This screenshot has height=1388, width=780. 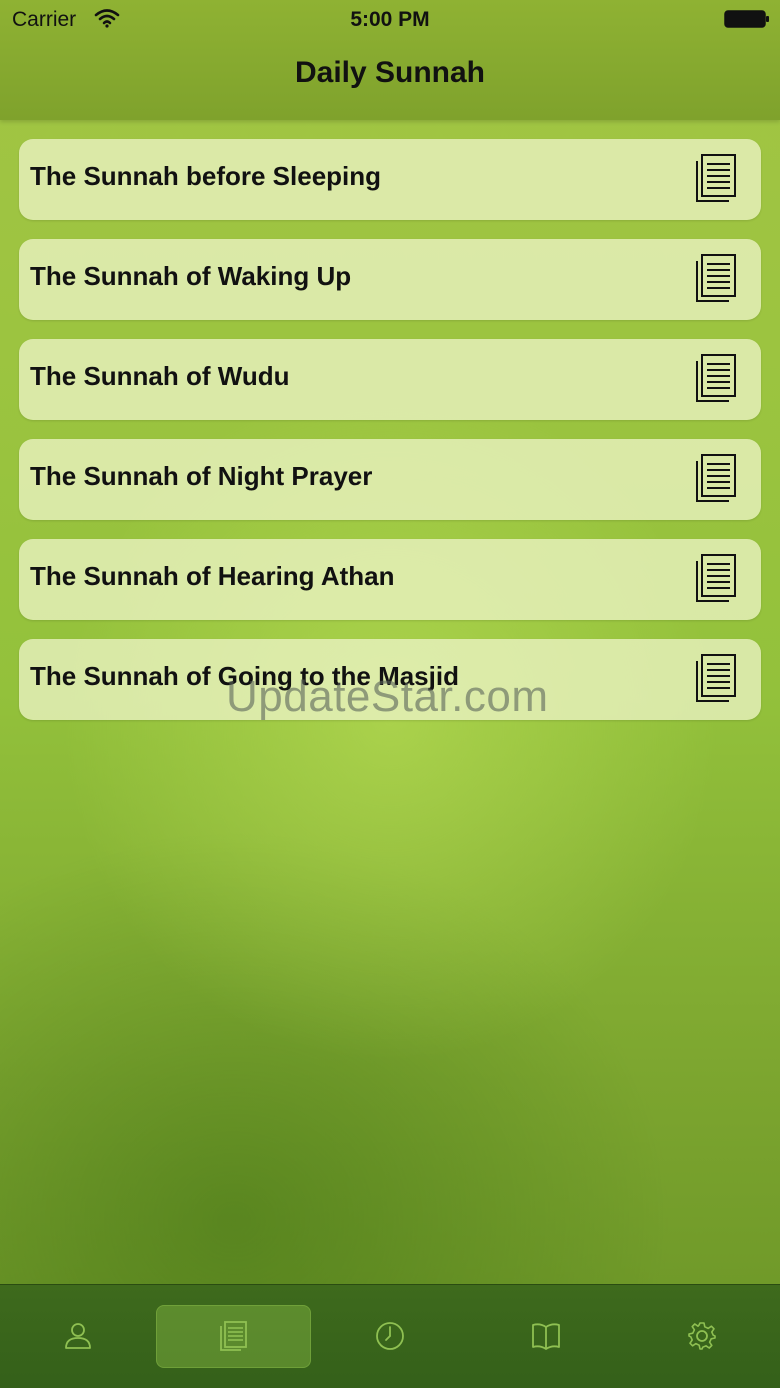 I want to click on person-icon, so click(x=78, y=1336).